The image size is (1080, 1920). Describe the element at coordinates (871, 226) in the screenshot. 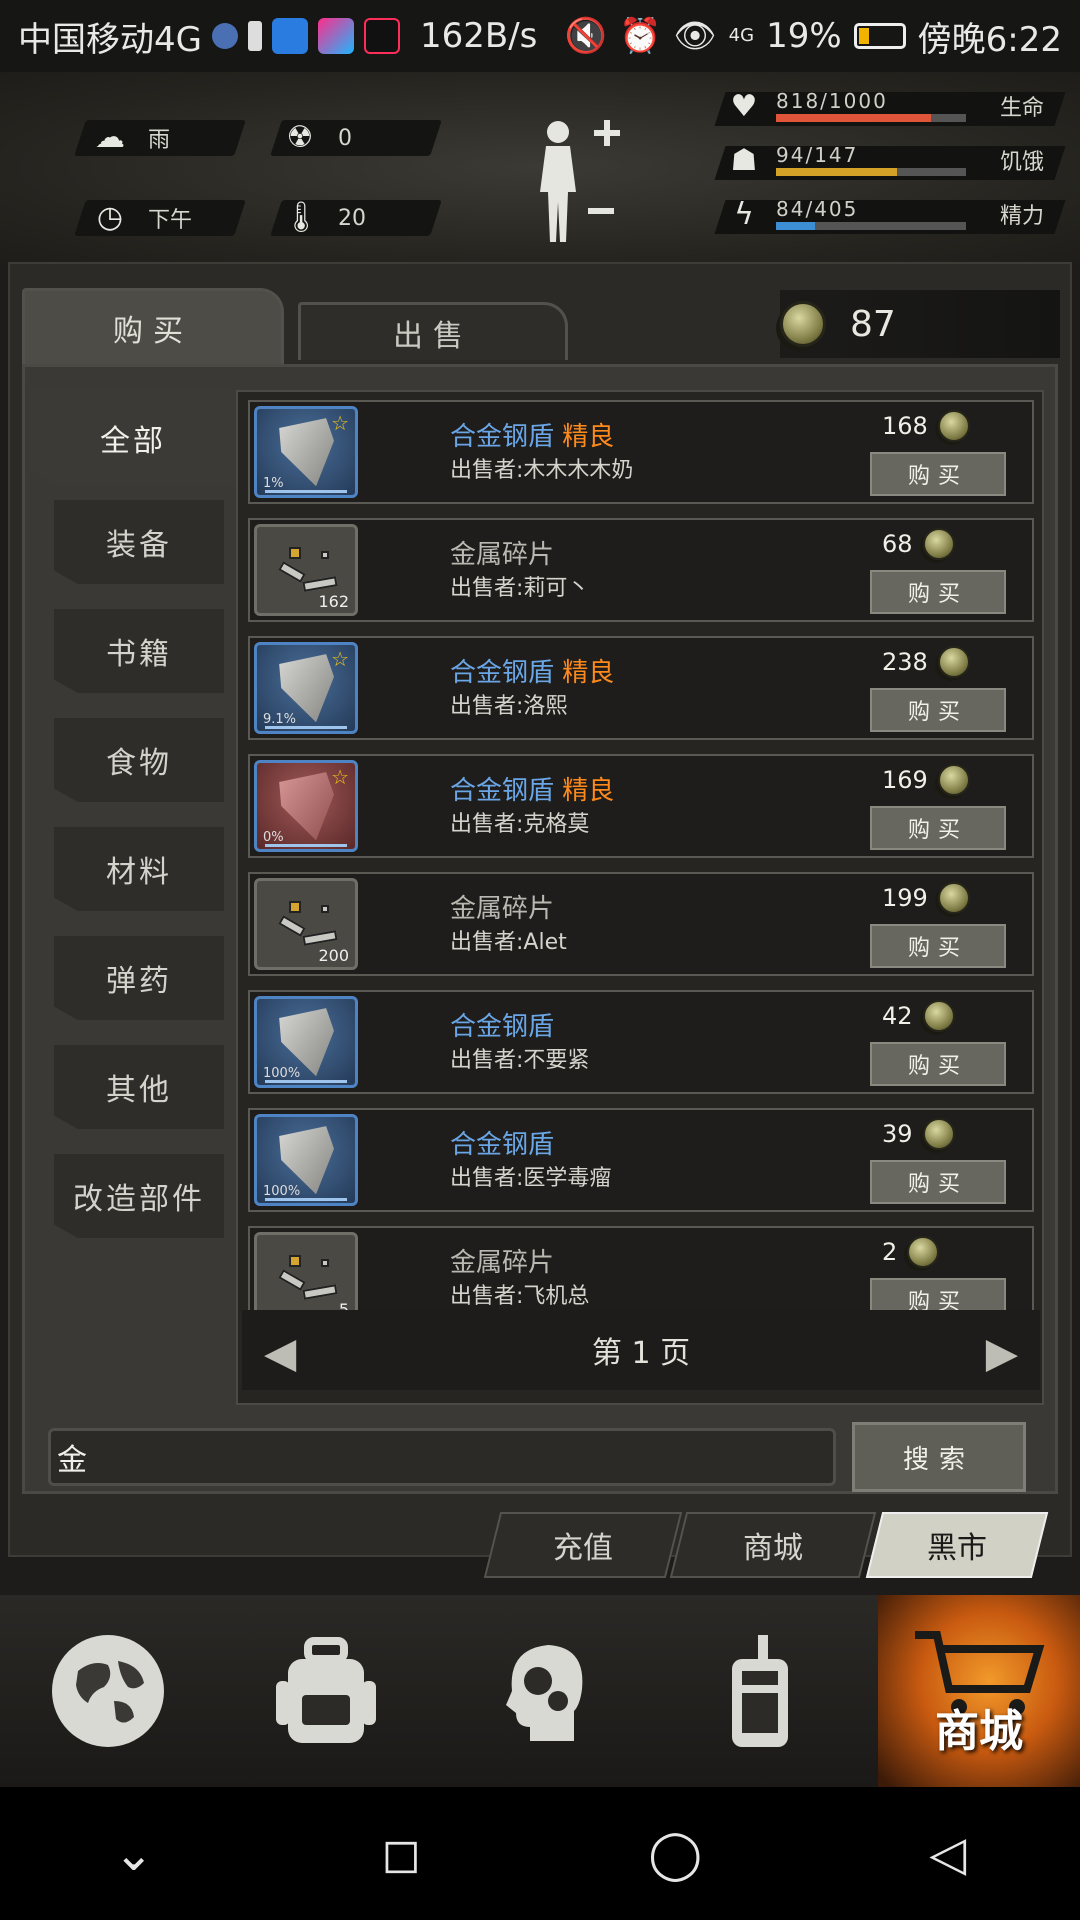

I see `energy-bar` at that location.